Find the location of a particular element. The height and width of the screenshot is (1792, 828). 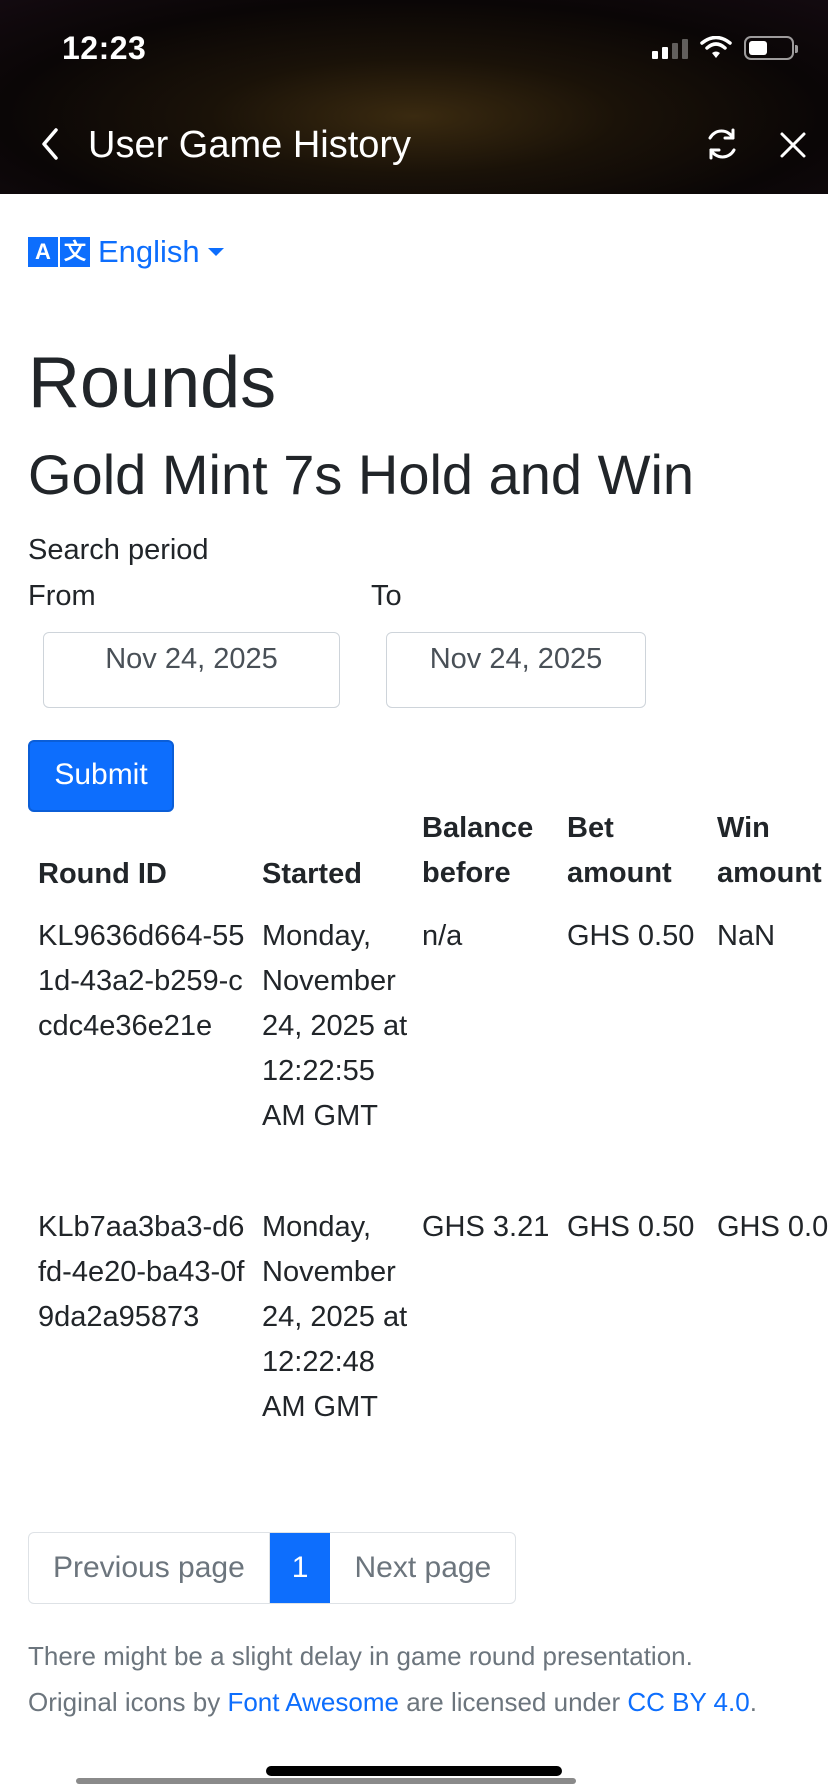

previous-page-button: Previous page is located at coordinates (149, 1568).